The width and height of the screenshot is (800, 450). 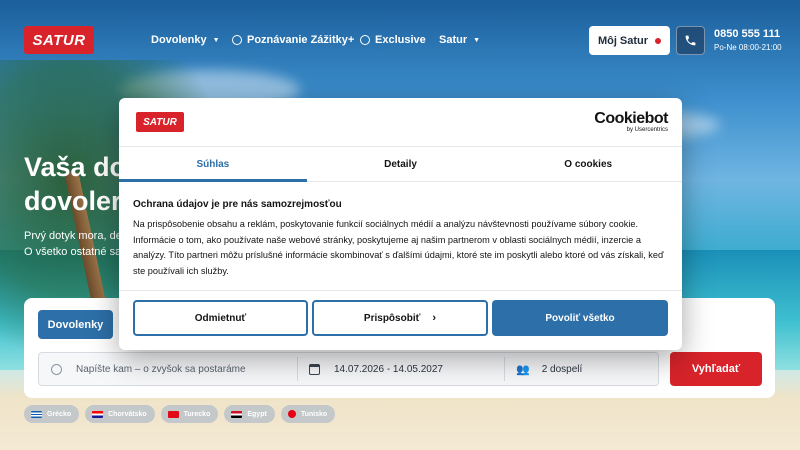 I want to click on cookiebot-logo: Cookiebot by Usercentrics, so click(x=631, y=121).